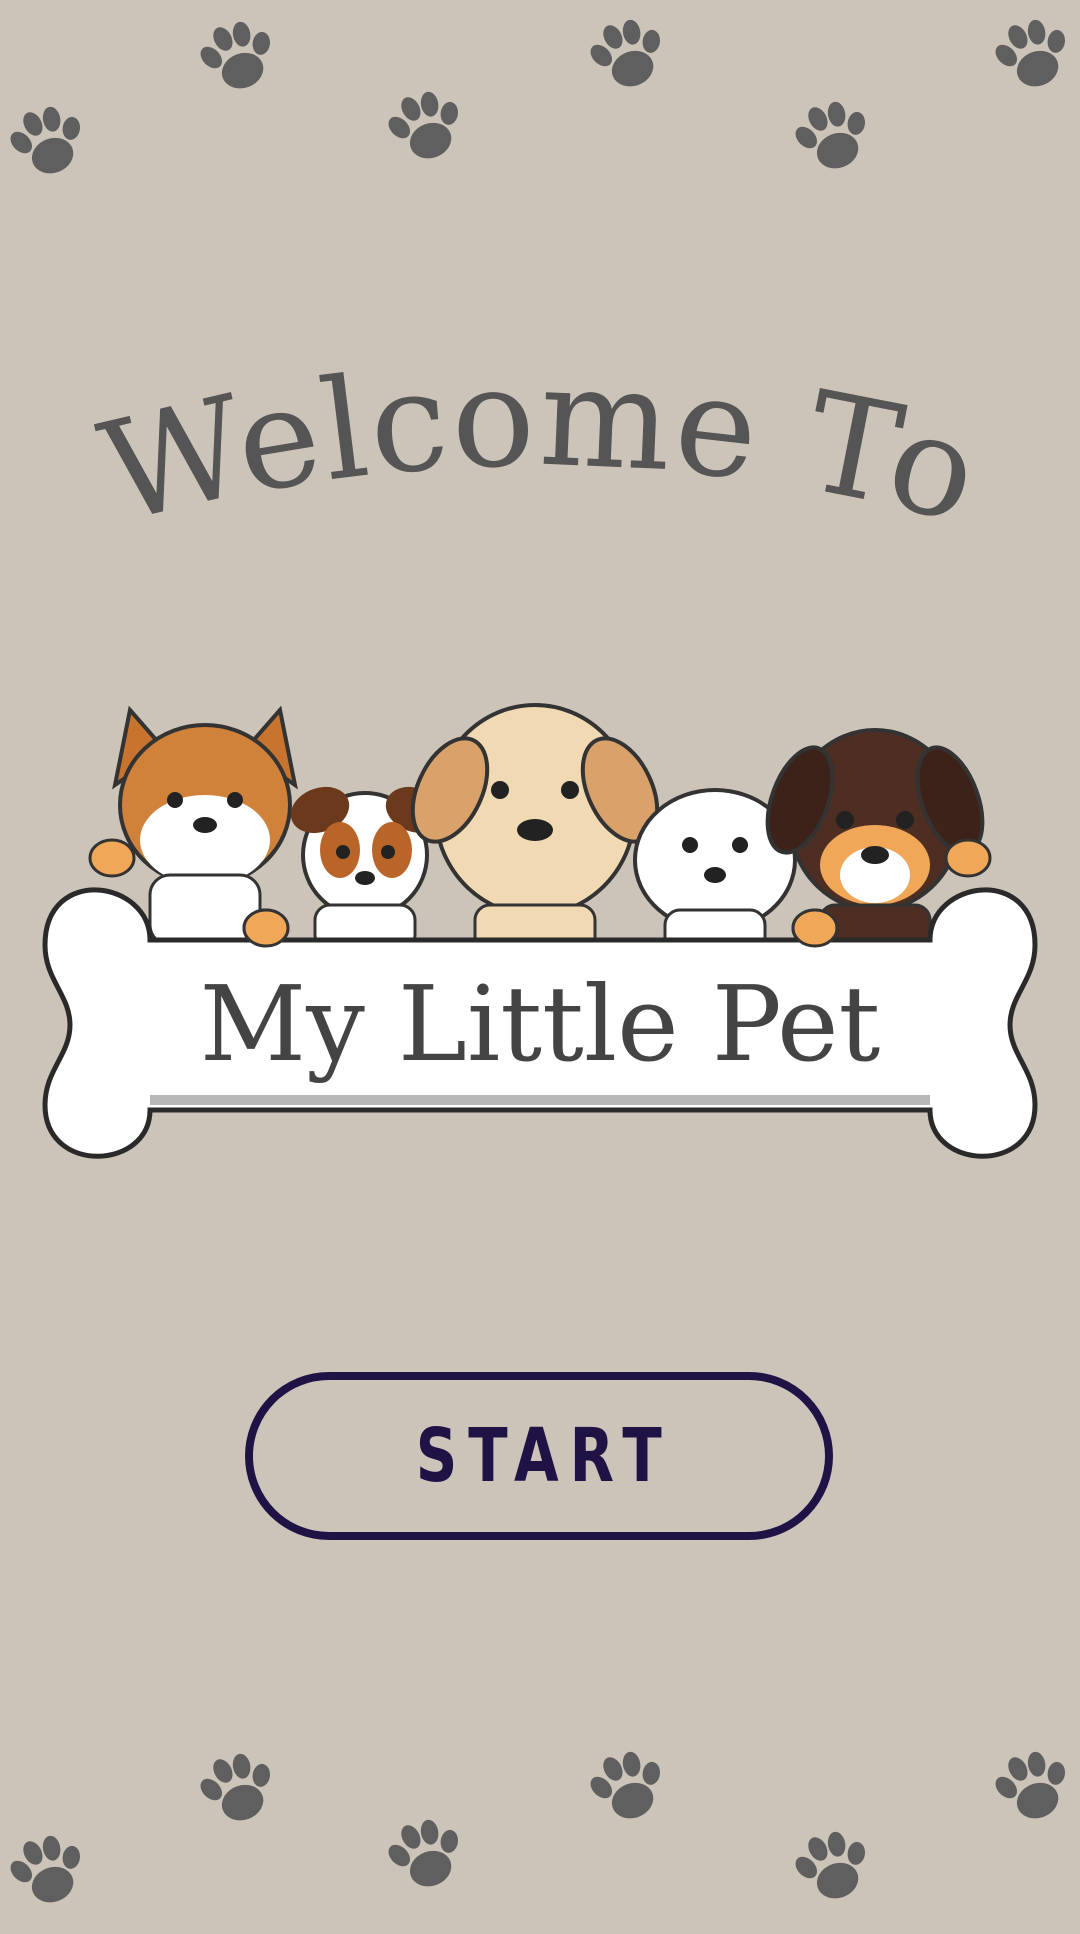 The width and height of the screenshot is (1080, 1934). I want to click on svg-text: Welcome To, so click(541, 447).